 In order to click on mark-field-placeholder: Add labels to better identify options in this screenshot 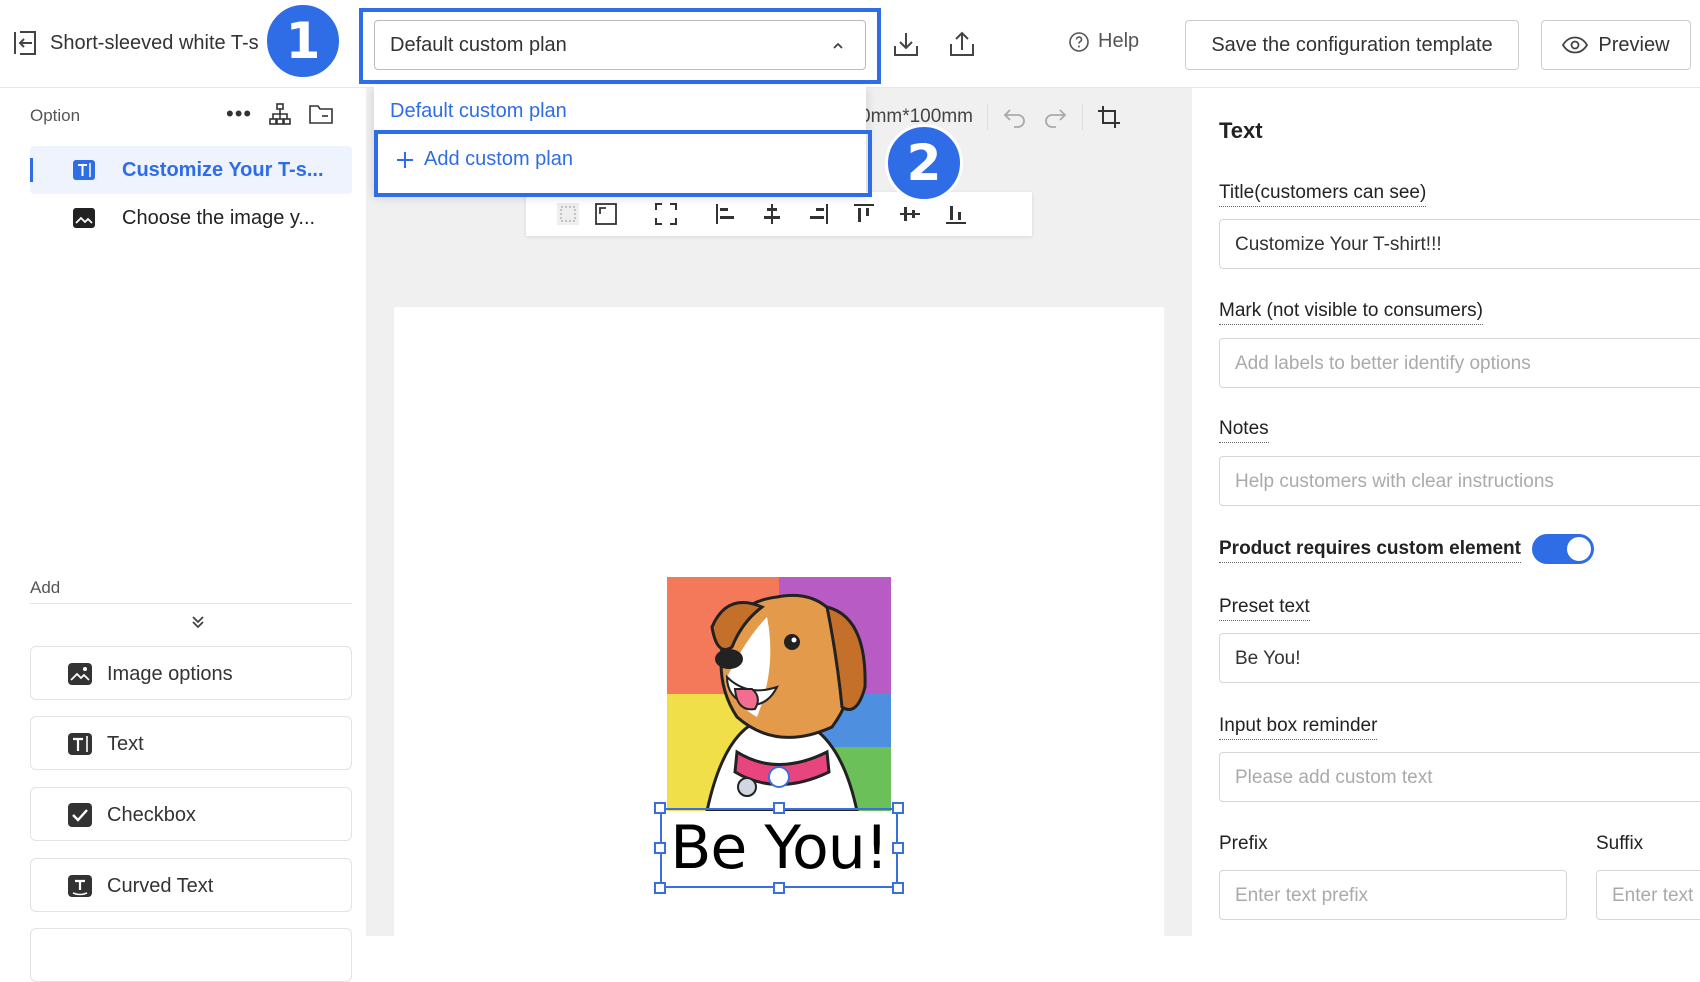, I will do `click(1383, 363)`.